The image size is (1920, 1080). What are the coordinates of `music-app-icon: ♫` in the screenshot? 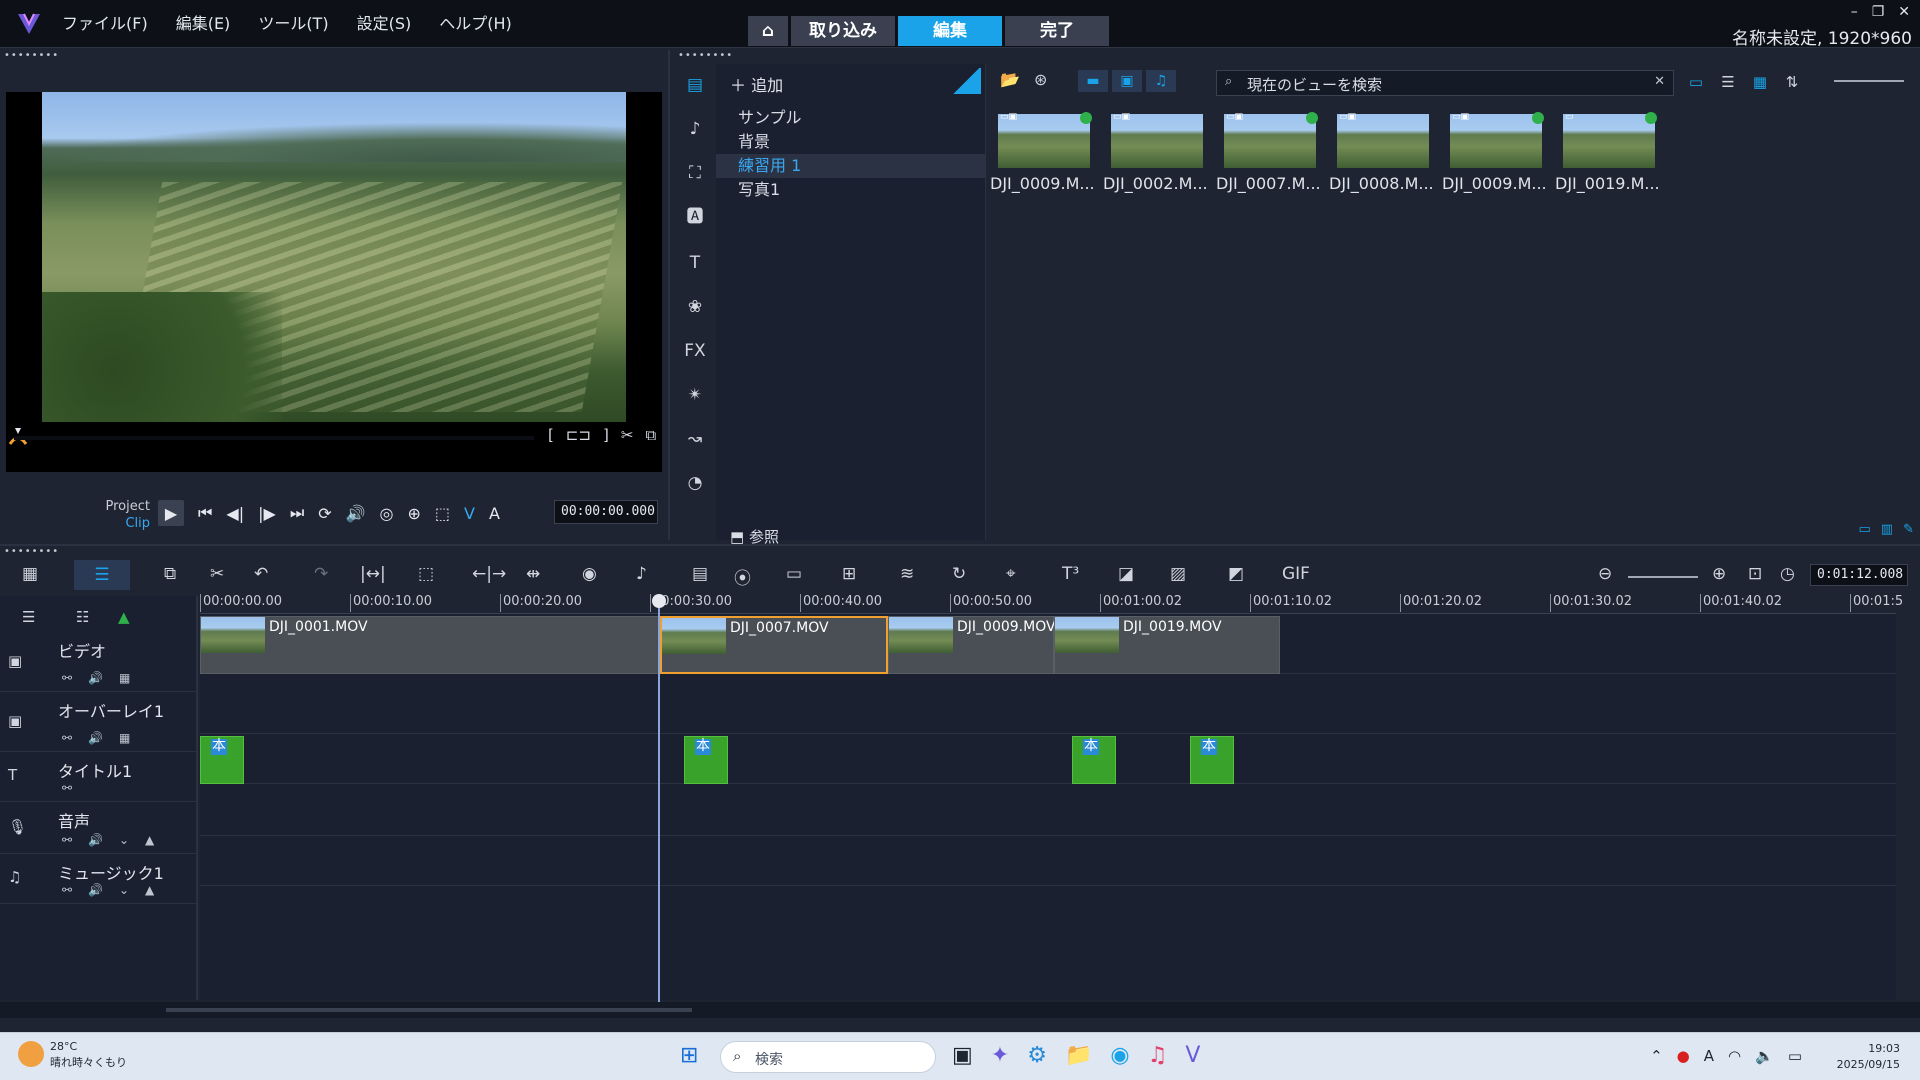 It's located at (1158, 1055).